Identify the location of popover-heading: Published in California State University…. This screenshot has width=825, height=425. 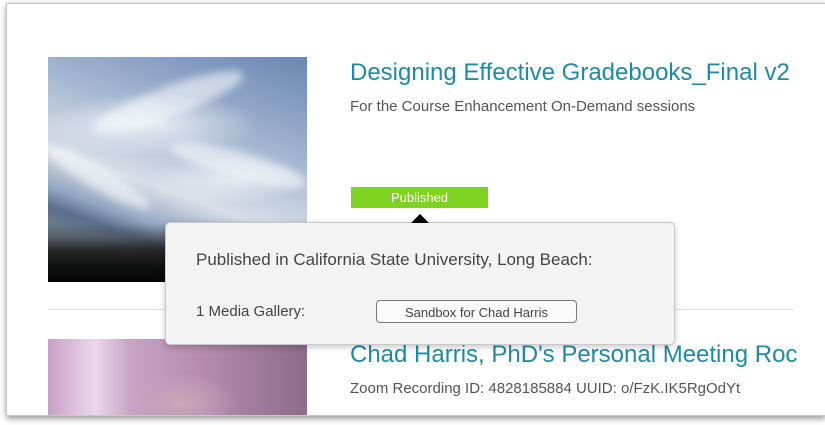
(394, 259).